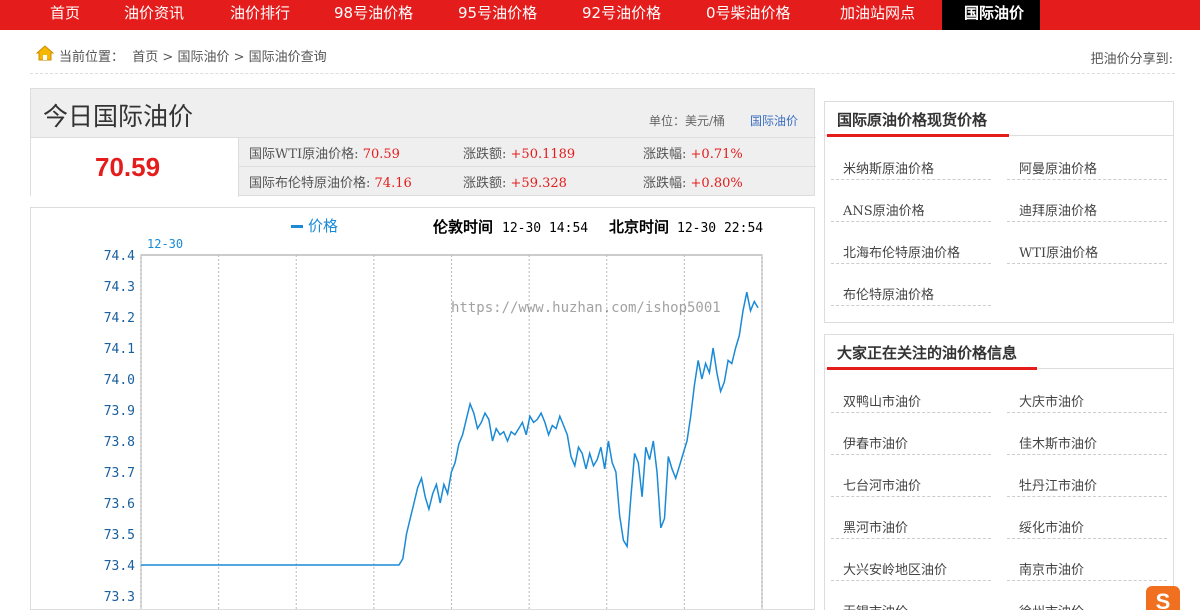 This screenshot has height=610, width=1200. Describe the element at coordinates (665, 183) in the screenshot. I see `brent-pct-label: 涨跌幅:` at that location.